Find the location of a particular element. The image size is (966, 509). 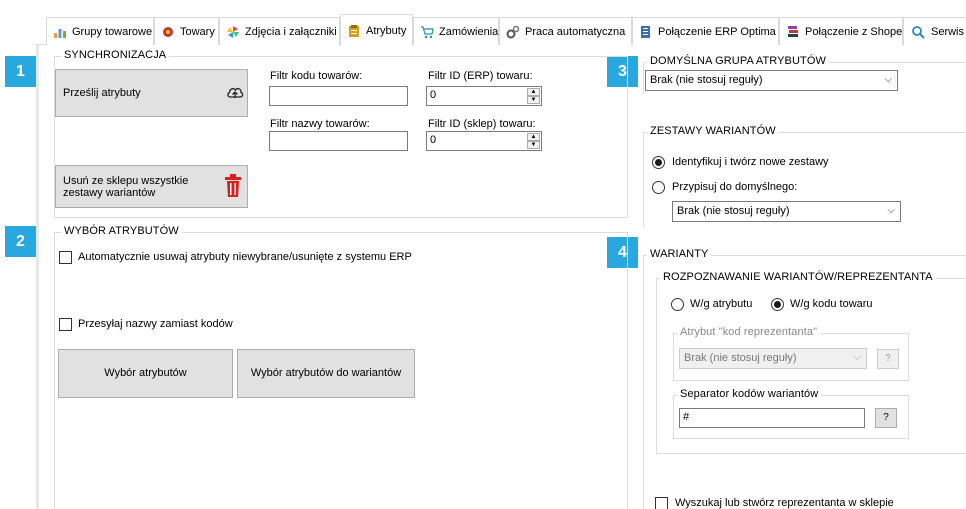

default-group-value: Brak (nie stosuj reguły) is located at coordinates (706, 80).